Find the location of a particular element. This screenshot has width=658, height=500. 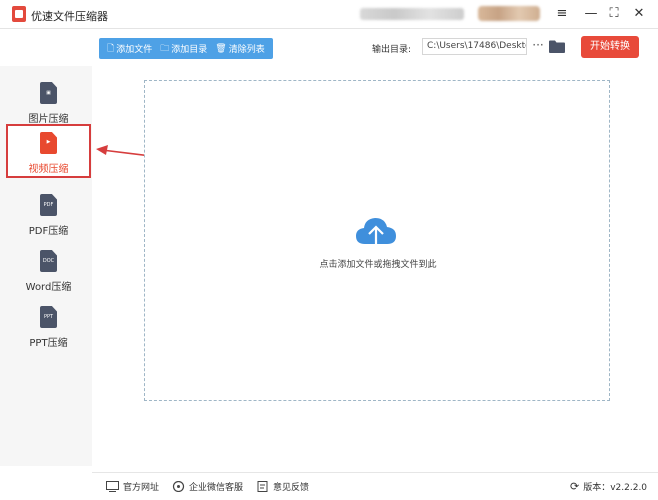

version-info: ⟳ 版本：v2.2.2.0 is located at coordinates (608, 486).